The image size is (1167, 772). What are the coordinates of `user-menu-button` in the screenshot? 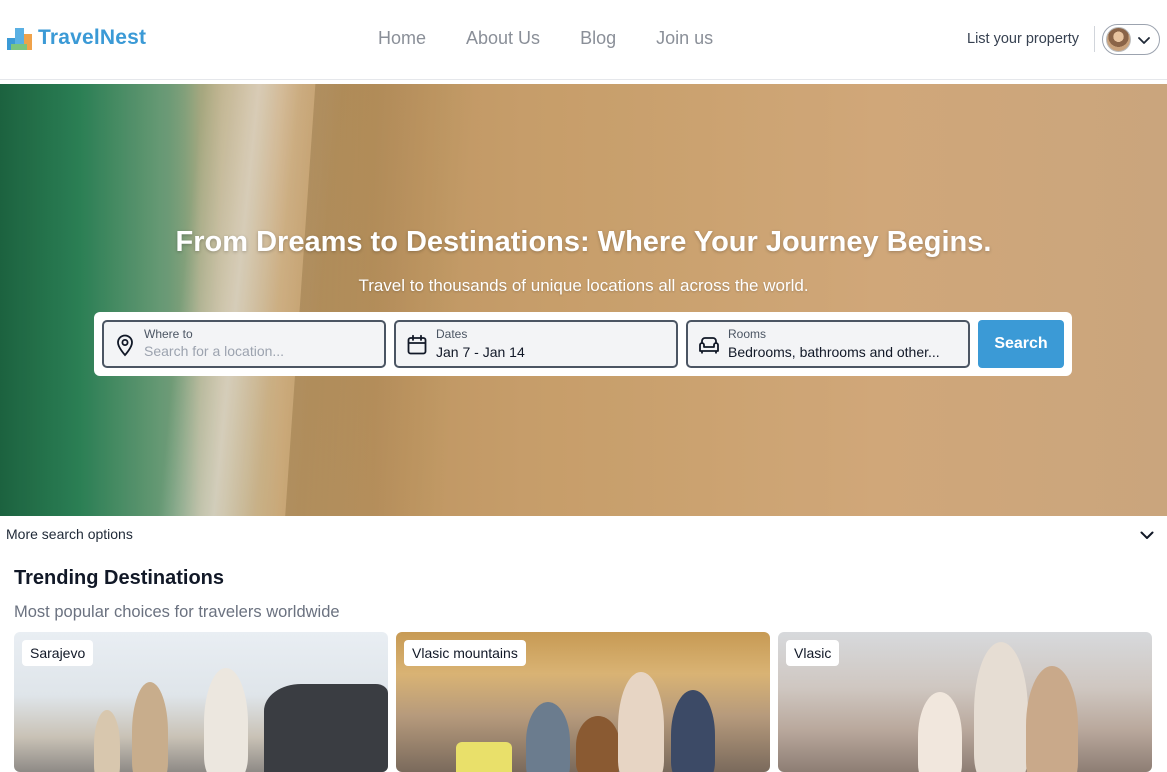 It's located at (1131, 39).